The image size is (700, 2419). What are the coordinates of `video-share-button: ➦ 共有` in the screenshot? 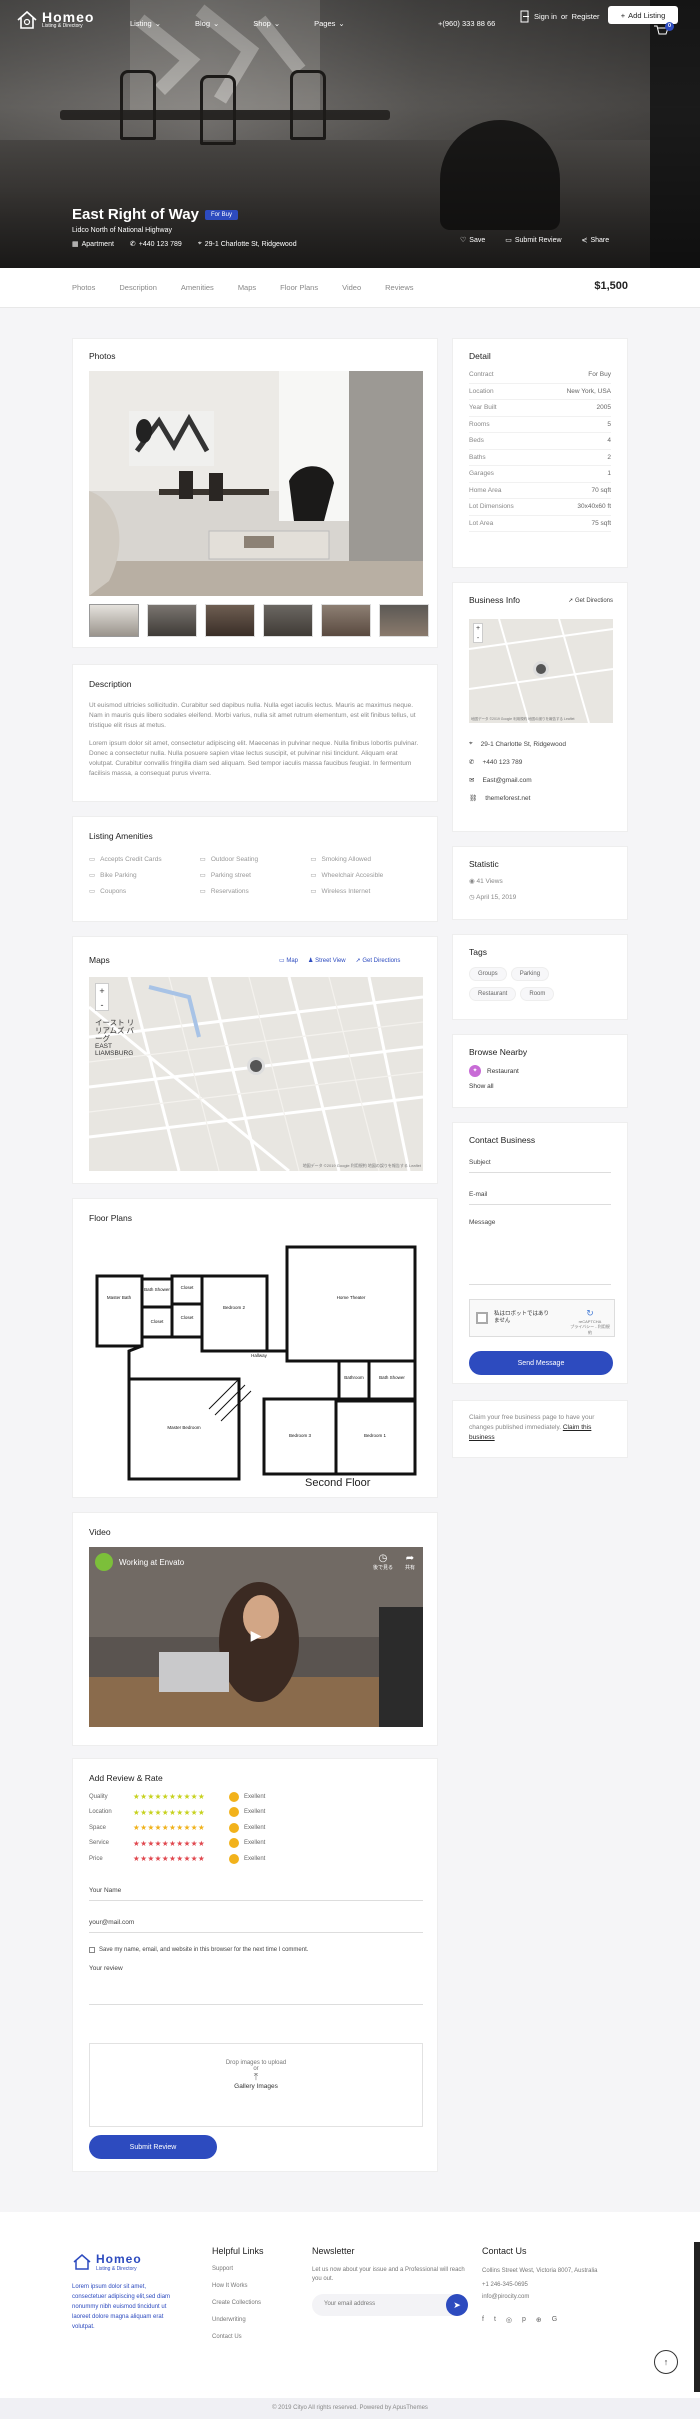 It's located at (410, 1562).